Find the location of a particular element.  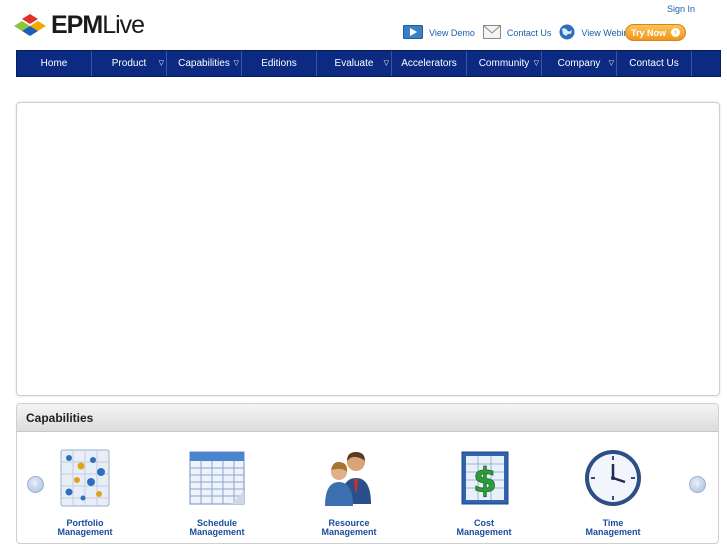

nav-home: Home is located at coordinates (54, 63).